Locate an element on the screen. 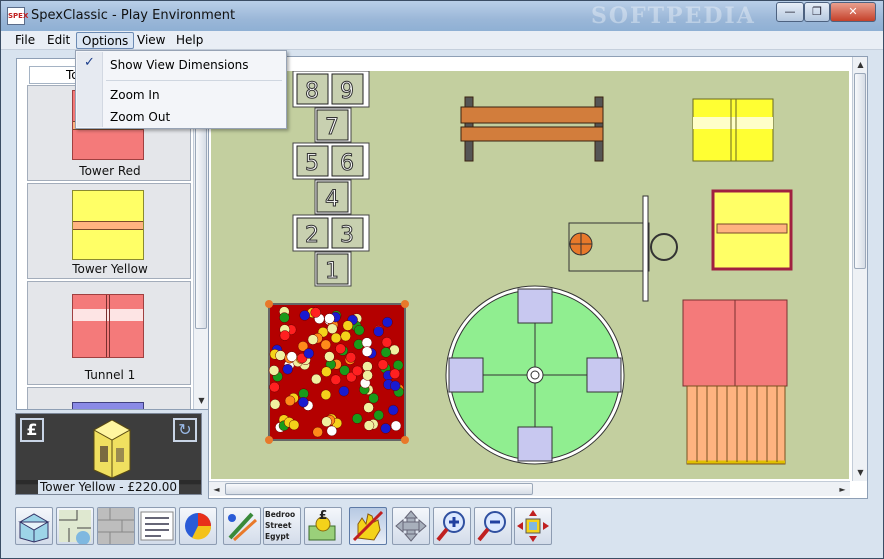  hopscotch-number: 6 is located at coordinates (347, 163).